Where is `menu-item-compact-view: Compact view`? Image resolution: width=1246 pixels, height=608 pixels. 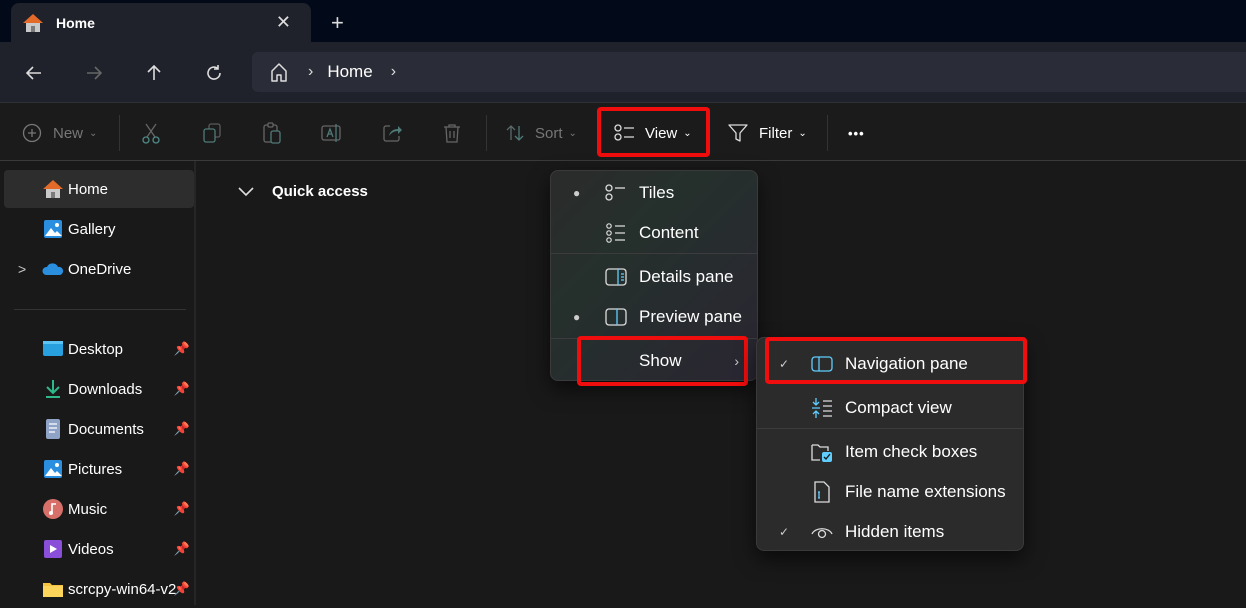 menu-item-compact-view: Compact view is located at coordinates (890, 408).